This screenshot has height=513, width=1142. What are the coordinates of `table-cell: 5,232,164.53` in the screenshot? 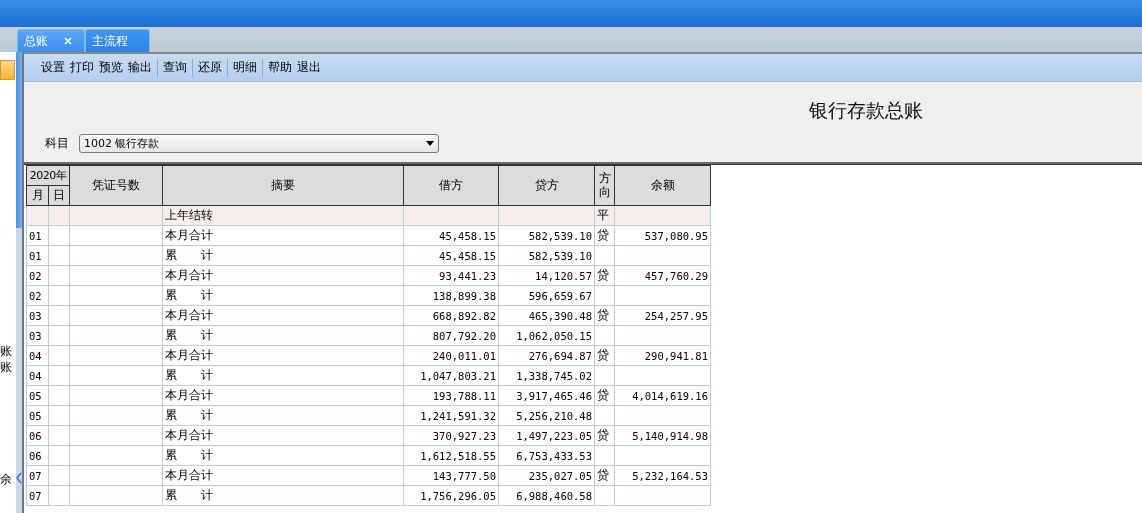 It's located at (662, 475).